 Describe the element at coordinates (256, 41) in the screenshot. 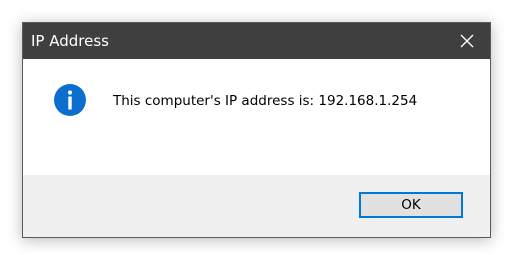

I see `title-bar: IP Address` at that location.